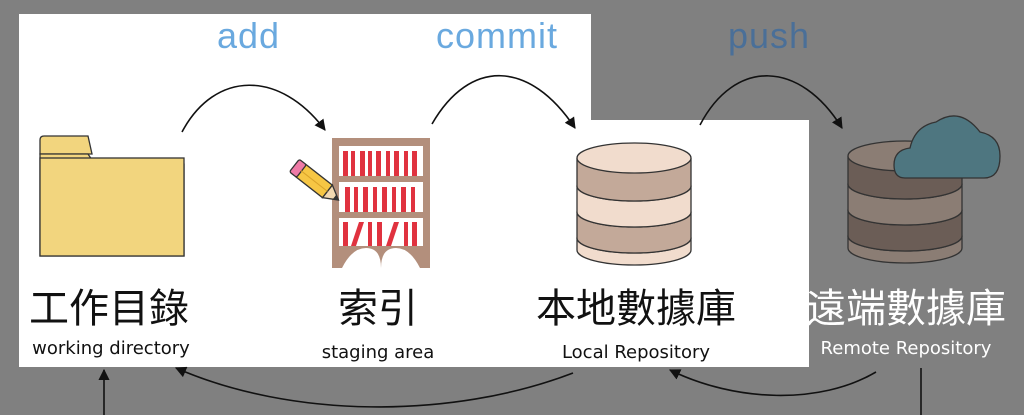 Image resolution: width=1024 pixels, height=415 pixels. Describe the element at coordinates (111, 348) in the screenshot. I see `working-directory-subtitle: working directory` at that location.